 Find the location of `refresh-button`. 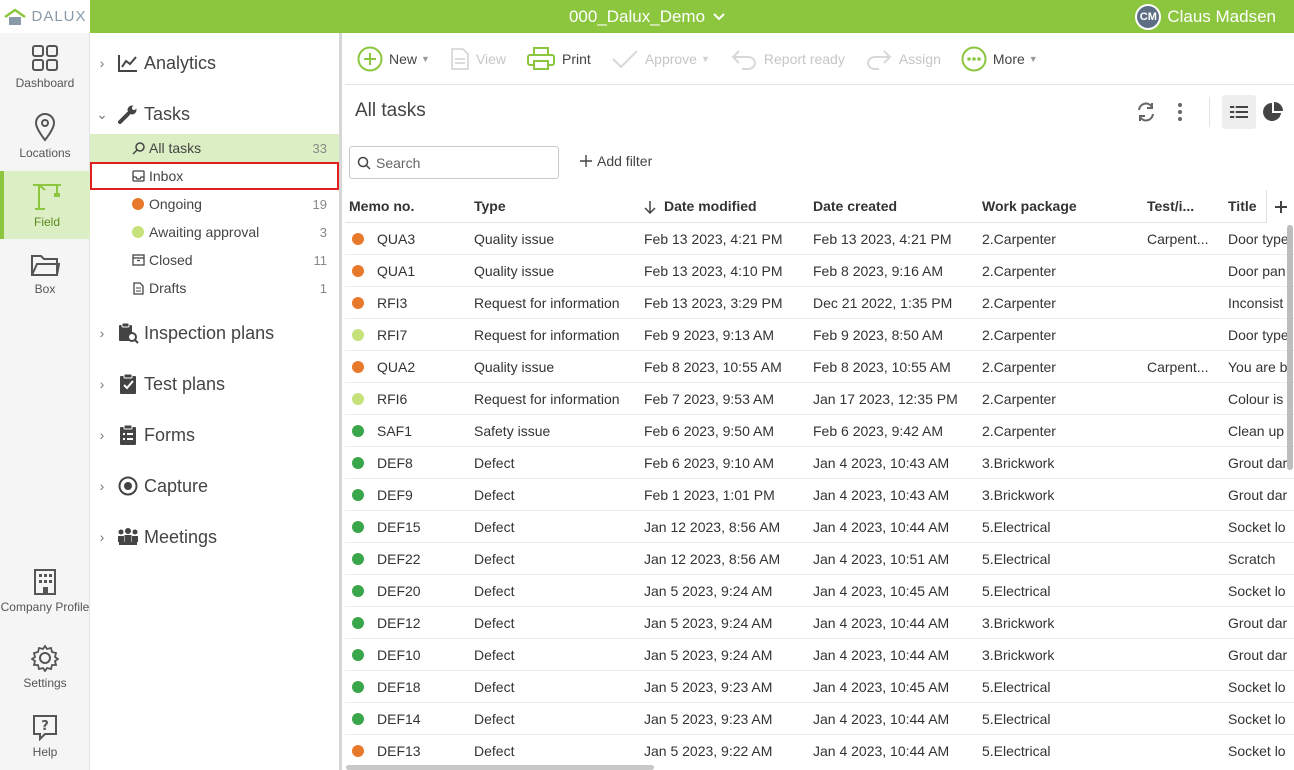

refresh-button is located at coordinates (1146, 112).